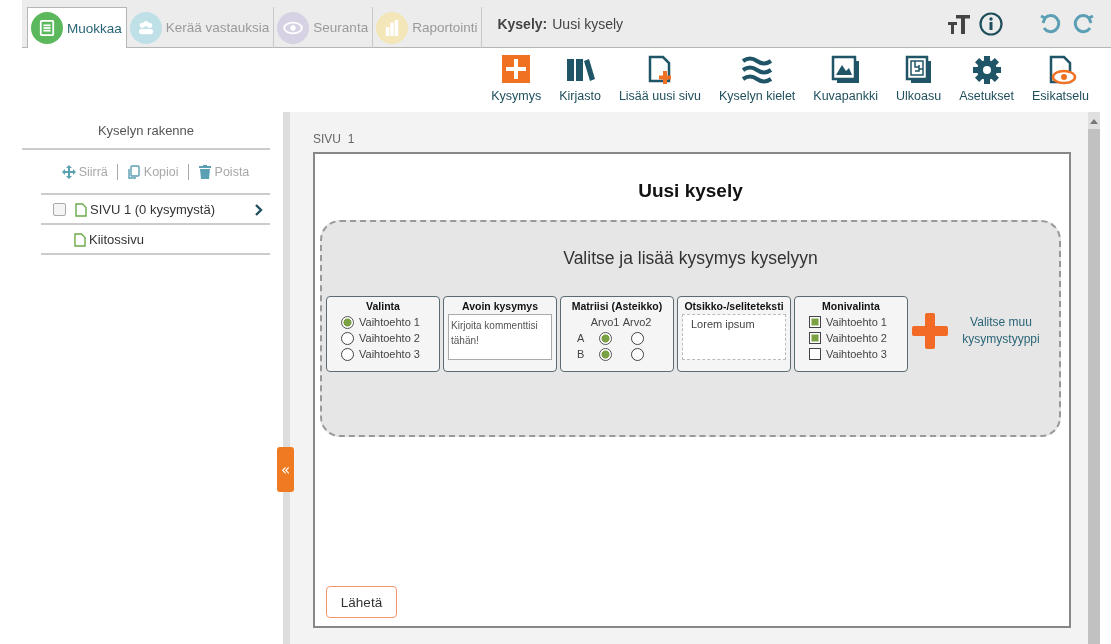 This screenshot has width=1111, height=644. I want to click on bar-chart-icon, so click(392, 27).